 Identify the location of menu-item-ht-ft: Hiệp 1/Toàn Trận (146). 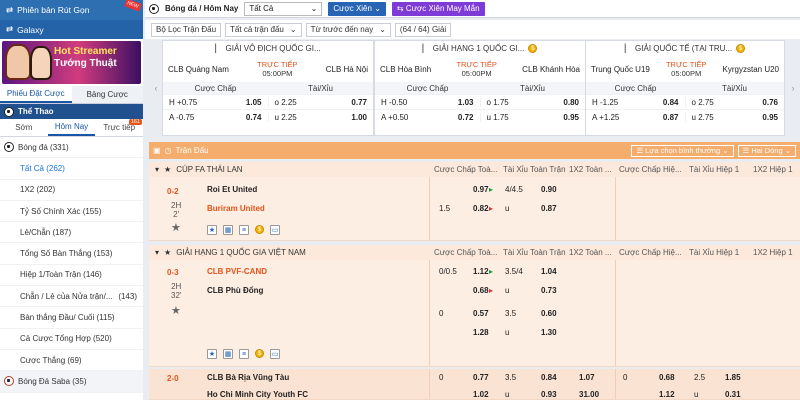
(71, 276).